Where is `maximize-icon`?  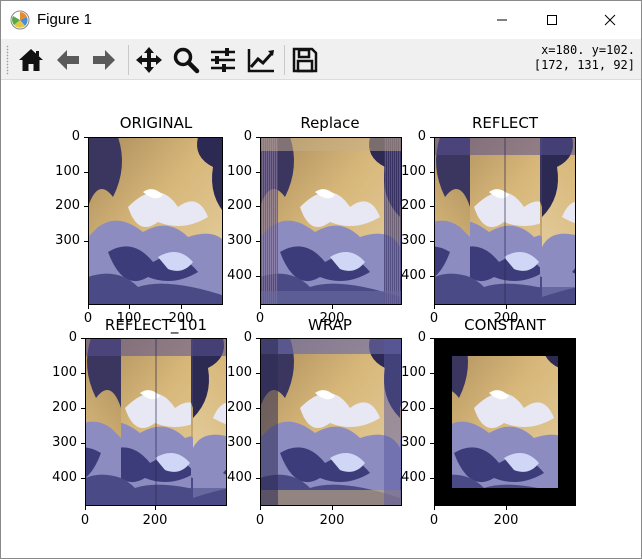
maximize-icon is located at coordinates (552, 20).